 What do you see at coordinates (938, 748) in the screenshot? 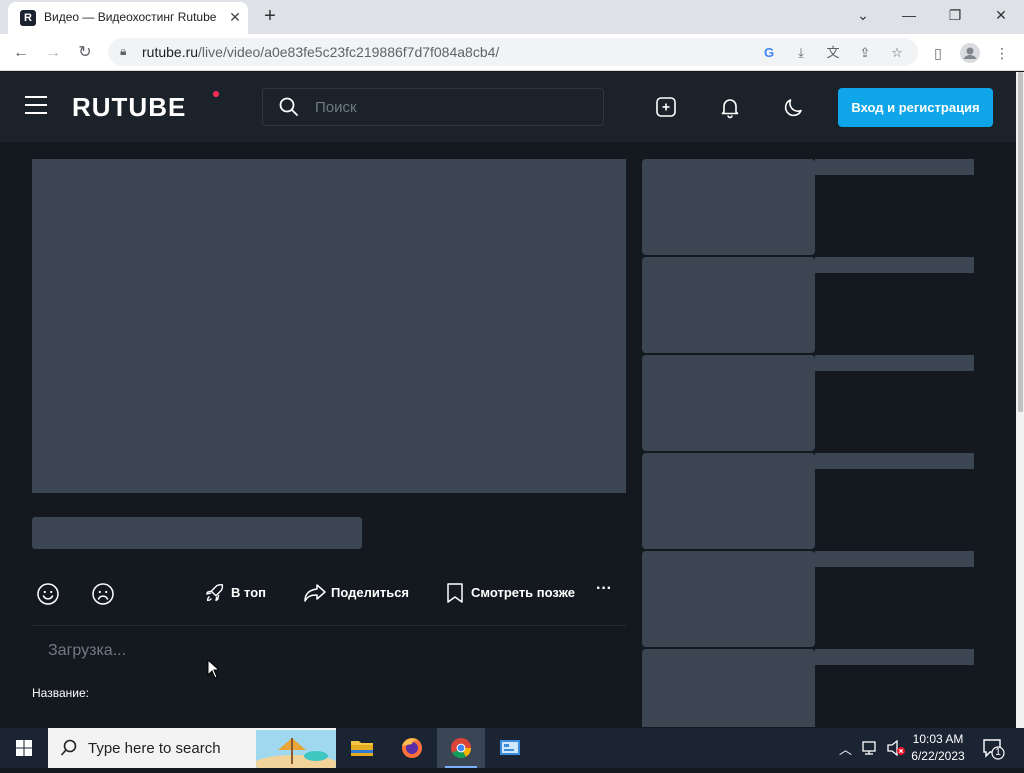
I see `system-clock: 10:03 AM 6/22/2023` at bounding box center [938, 748].